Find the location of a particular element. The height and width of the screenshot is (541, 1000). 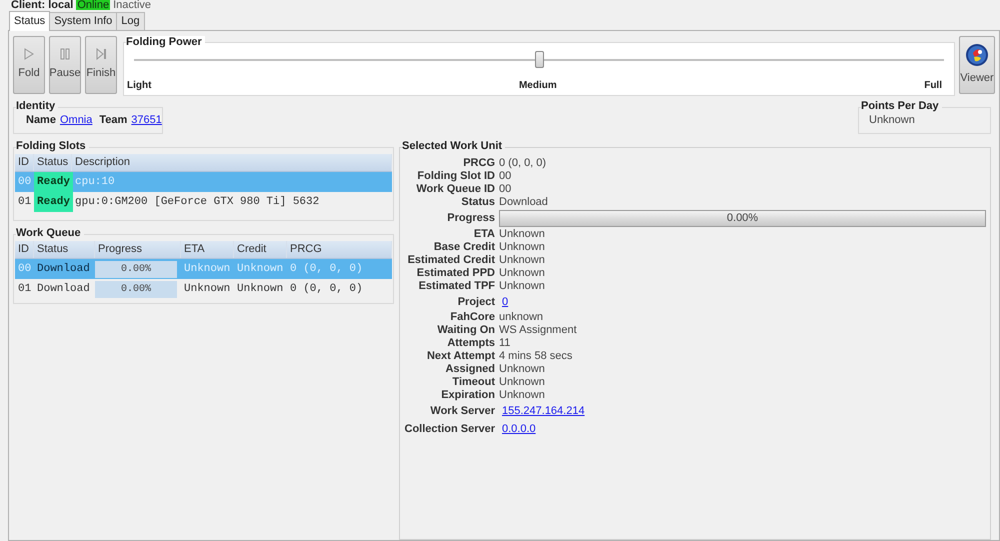

field-label: Next Attempt is located at coordinates (460, 356).